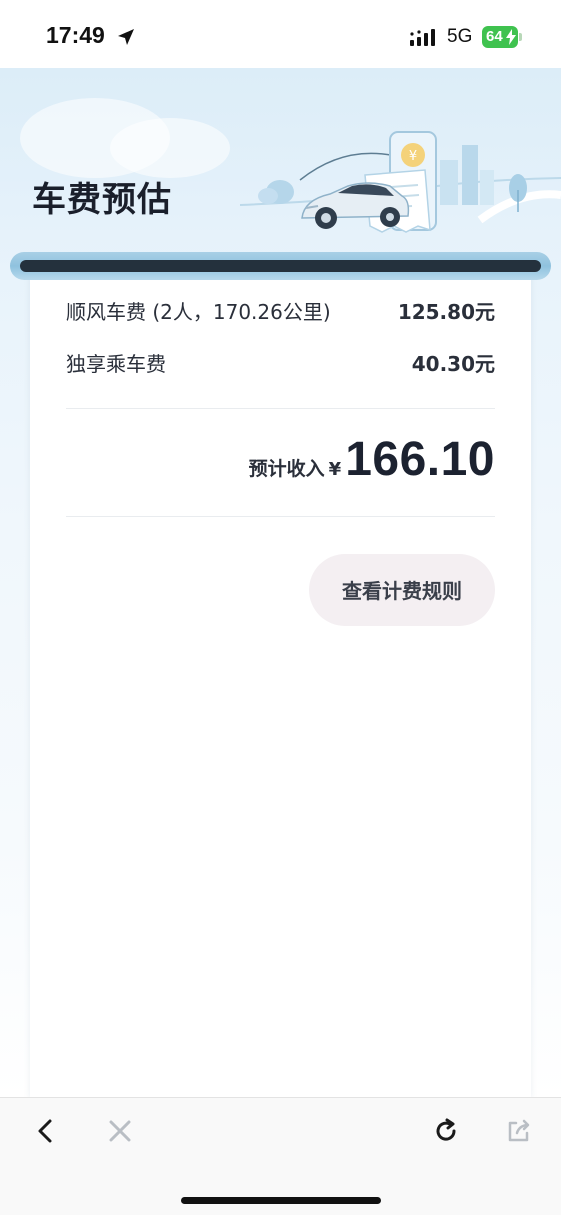 This screenshot has height=1215, width=561. I want to click on home-indicator, so click(281, 1200).